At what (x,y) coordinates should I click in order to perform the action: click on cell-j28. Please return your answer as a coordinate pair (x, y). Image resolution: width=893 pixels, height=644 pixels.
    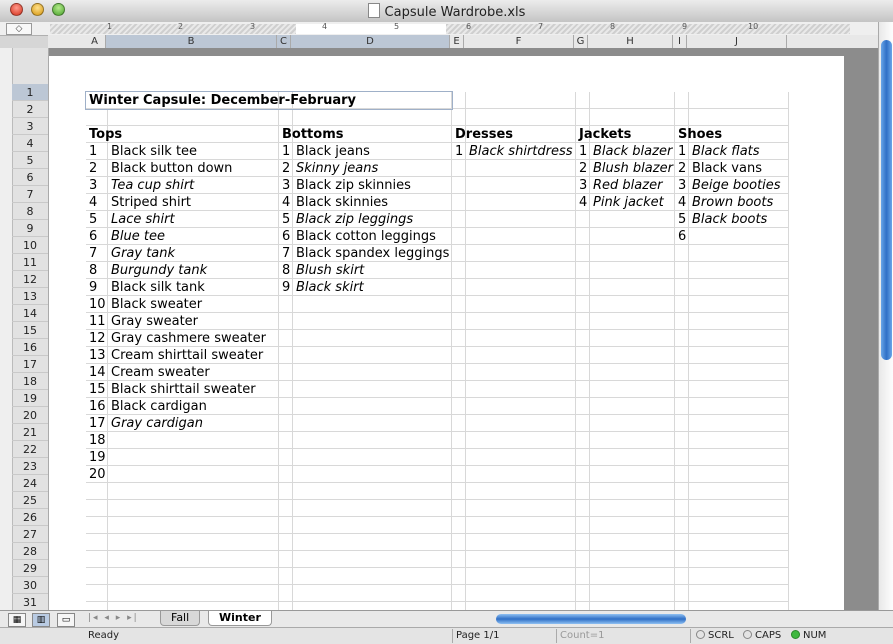
    Looking at the image, I should click on (739, 559).